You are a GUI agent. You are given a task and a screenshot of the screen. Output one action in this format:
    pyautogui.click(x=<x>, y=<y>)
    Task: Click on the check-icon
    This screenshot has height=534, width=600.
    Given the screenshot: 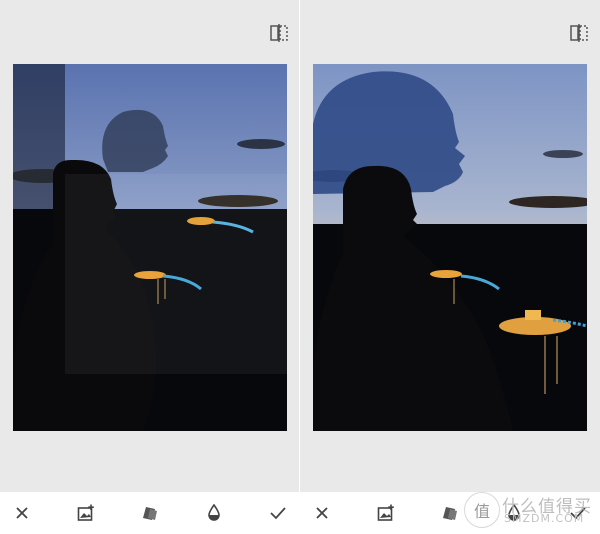 What is the action you would take?
    pyautogui.click(x=278, y=513)
    